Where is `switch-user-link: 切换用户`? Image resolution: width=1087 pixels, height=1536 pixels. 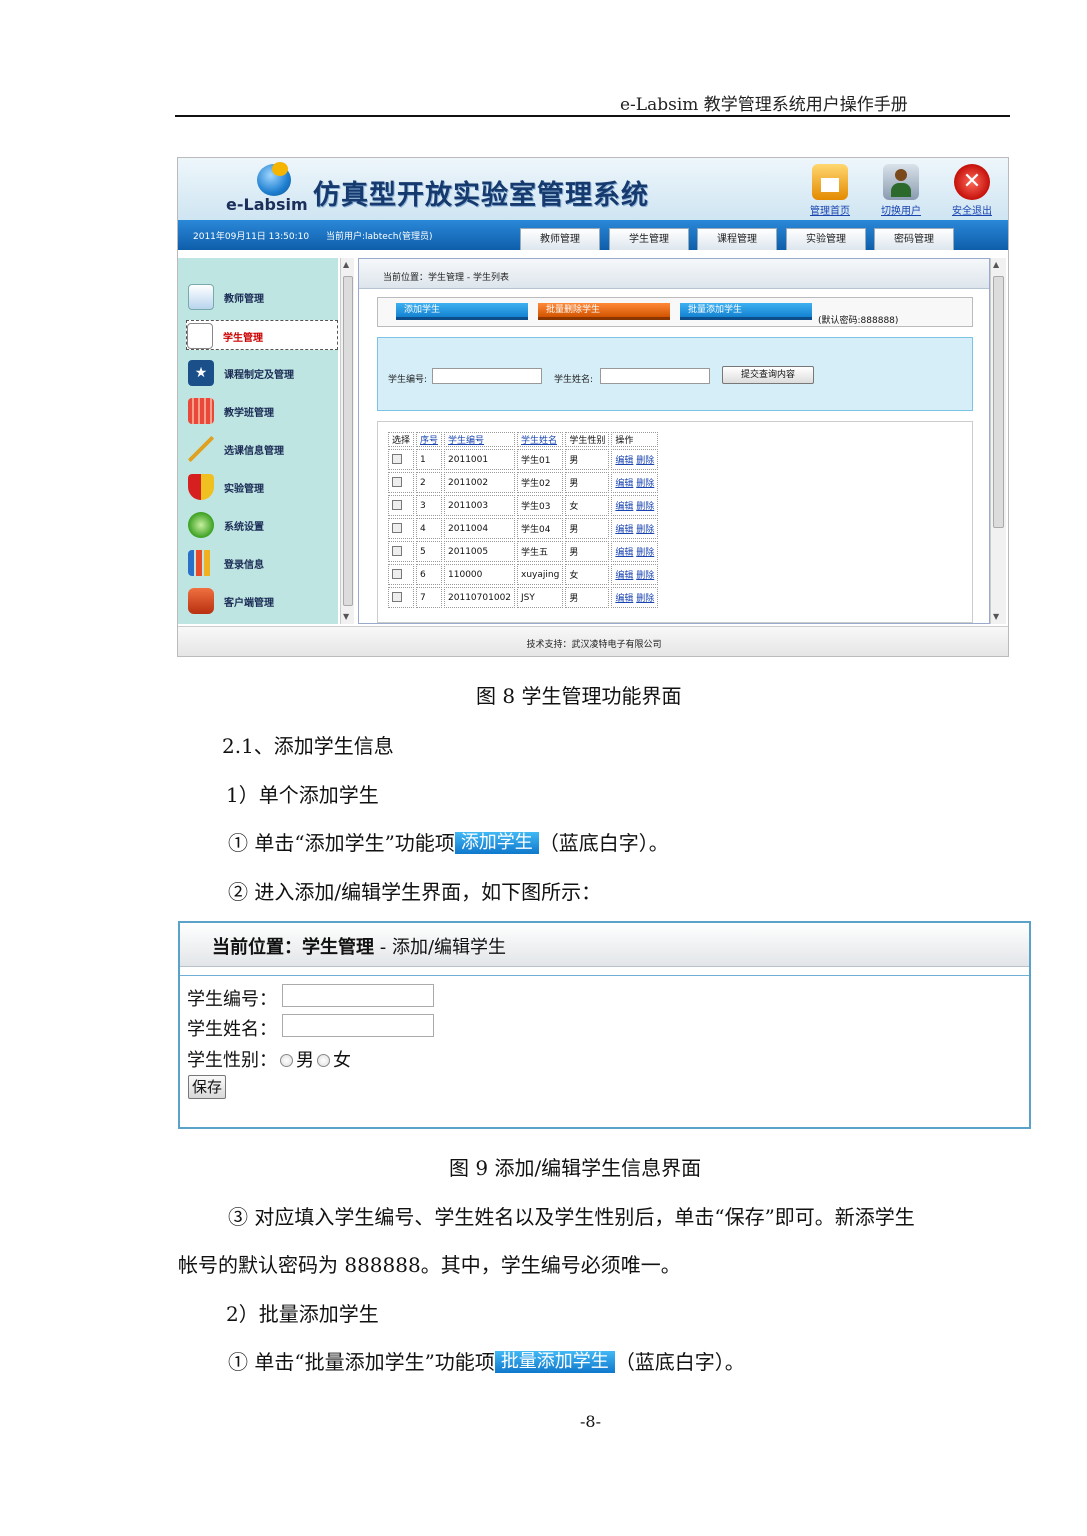
switch-user-link: 切换用户 is located at coordinates (901, 209).